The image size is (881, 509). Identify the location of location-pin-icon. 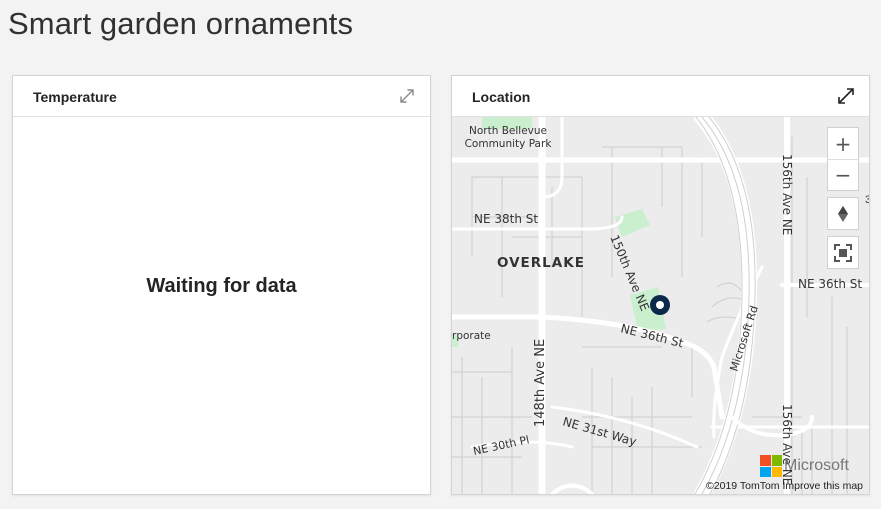
(660, 305).